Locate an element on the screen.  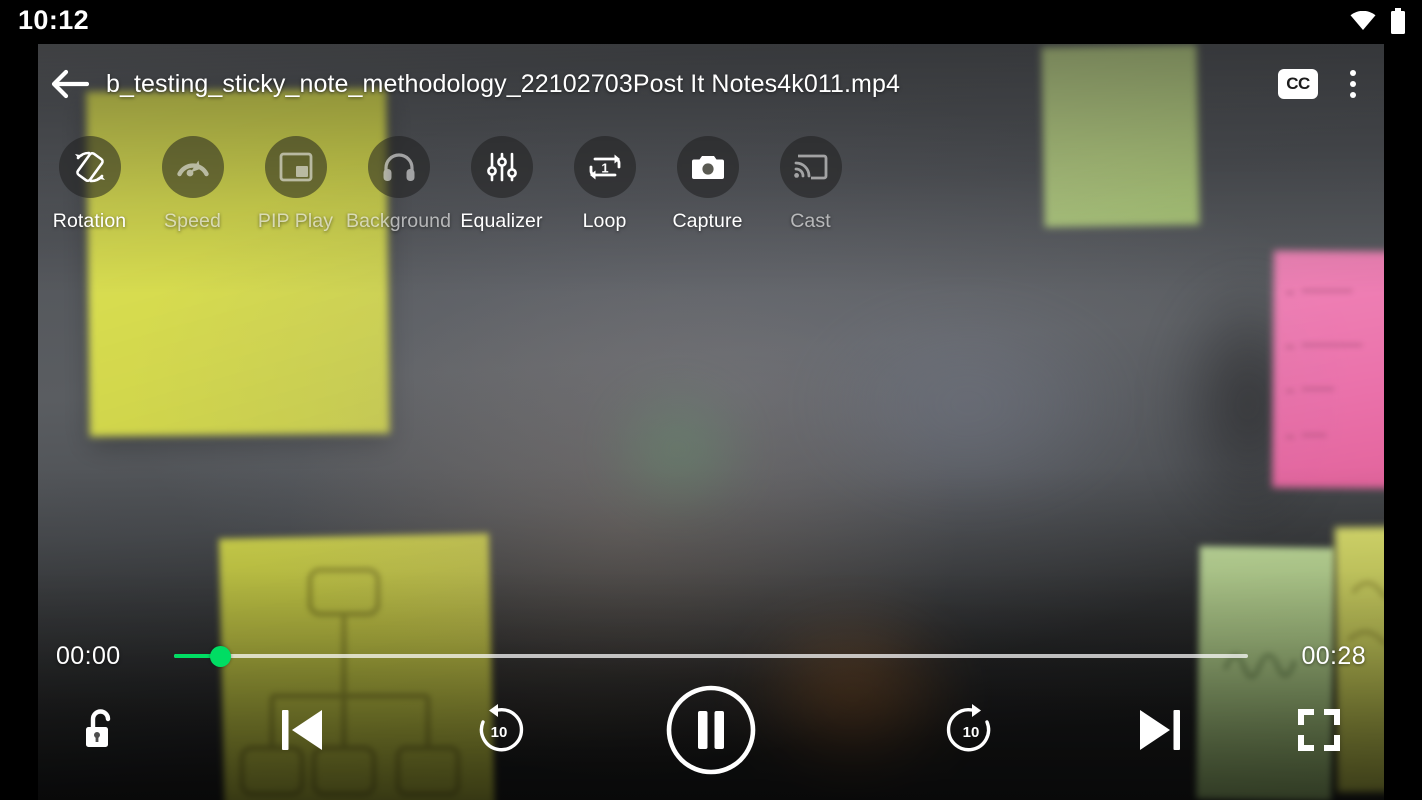
screen-rotation-icon is located at coordinates (89, 167).